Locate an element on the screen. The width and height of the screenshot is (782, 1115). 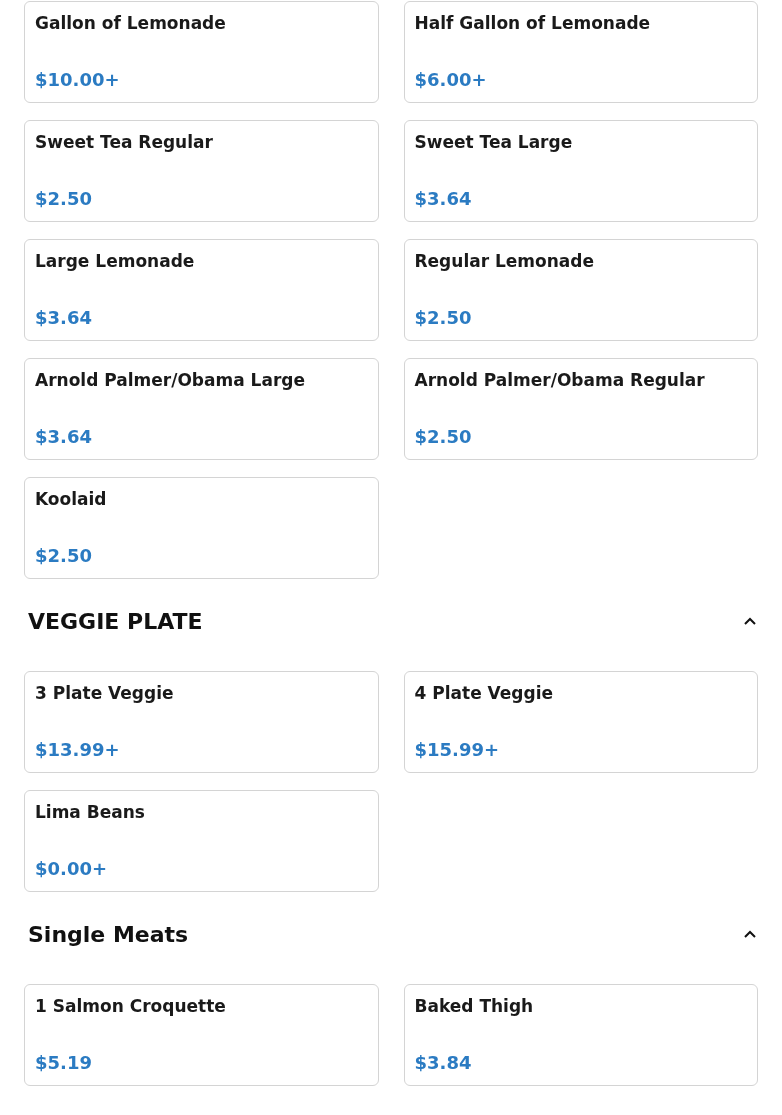
item-name: Half Gallon of Lemonade is located at coordinates (533, 23).